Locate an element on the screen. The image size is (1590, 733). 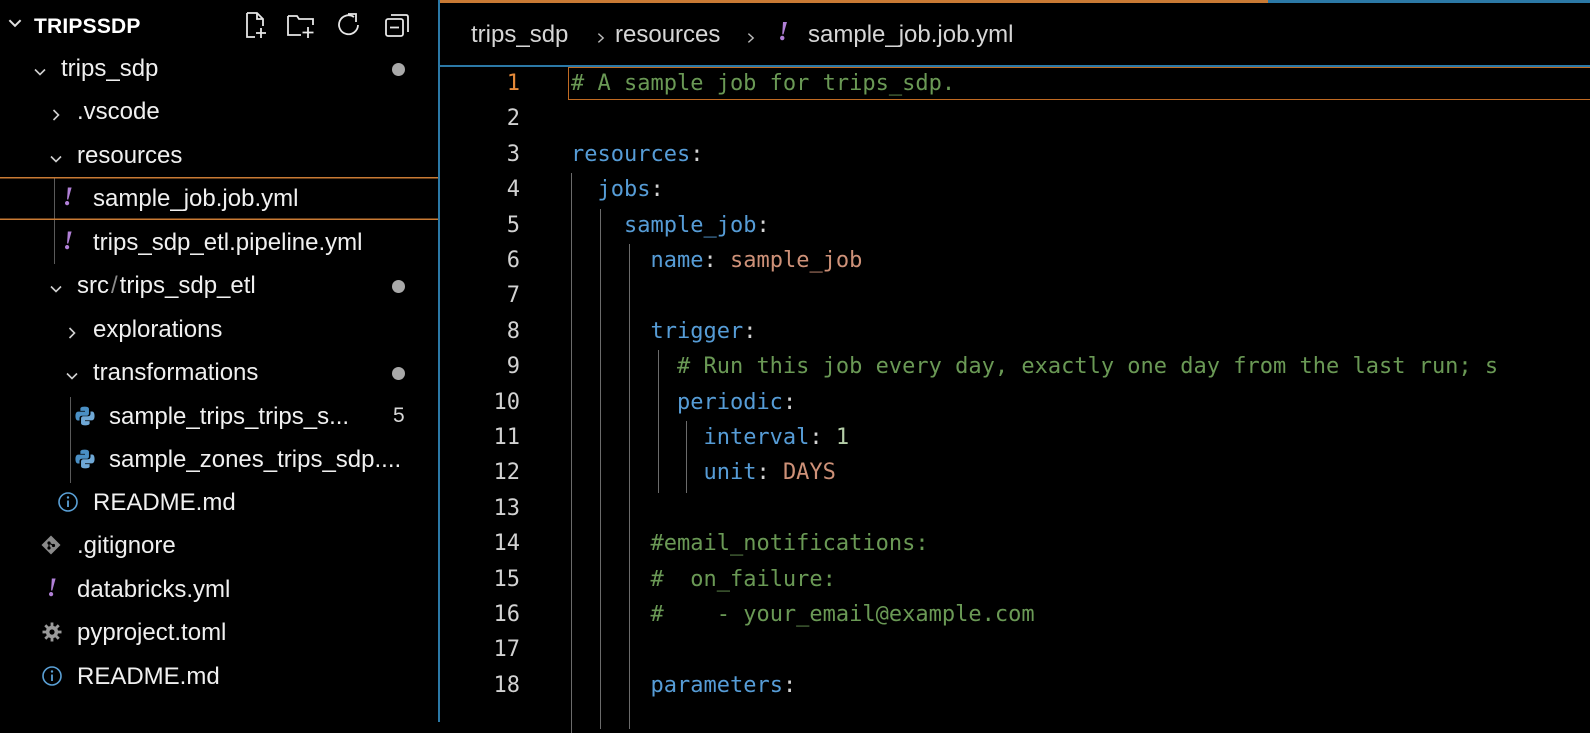
code-token: #email_notifications: is located at coordinates (789, 544).